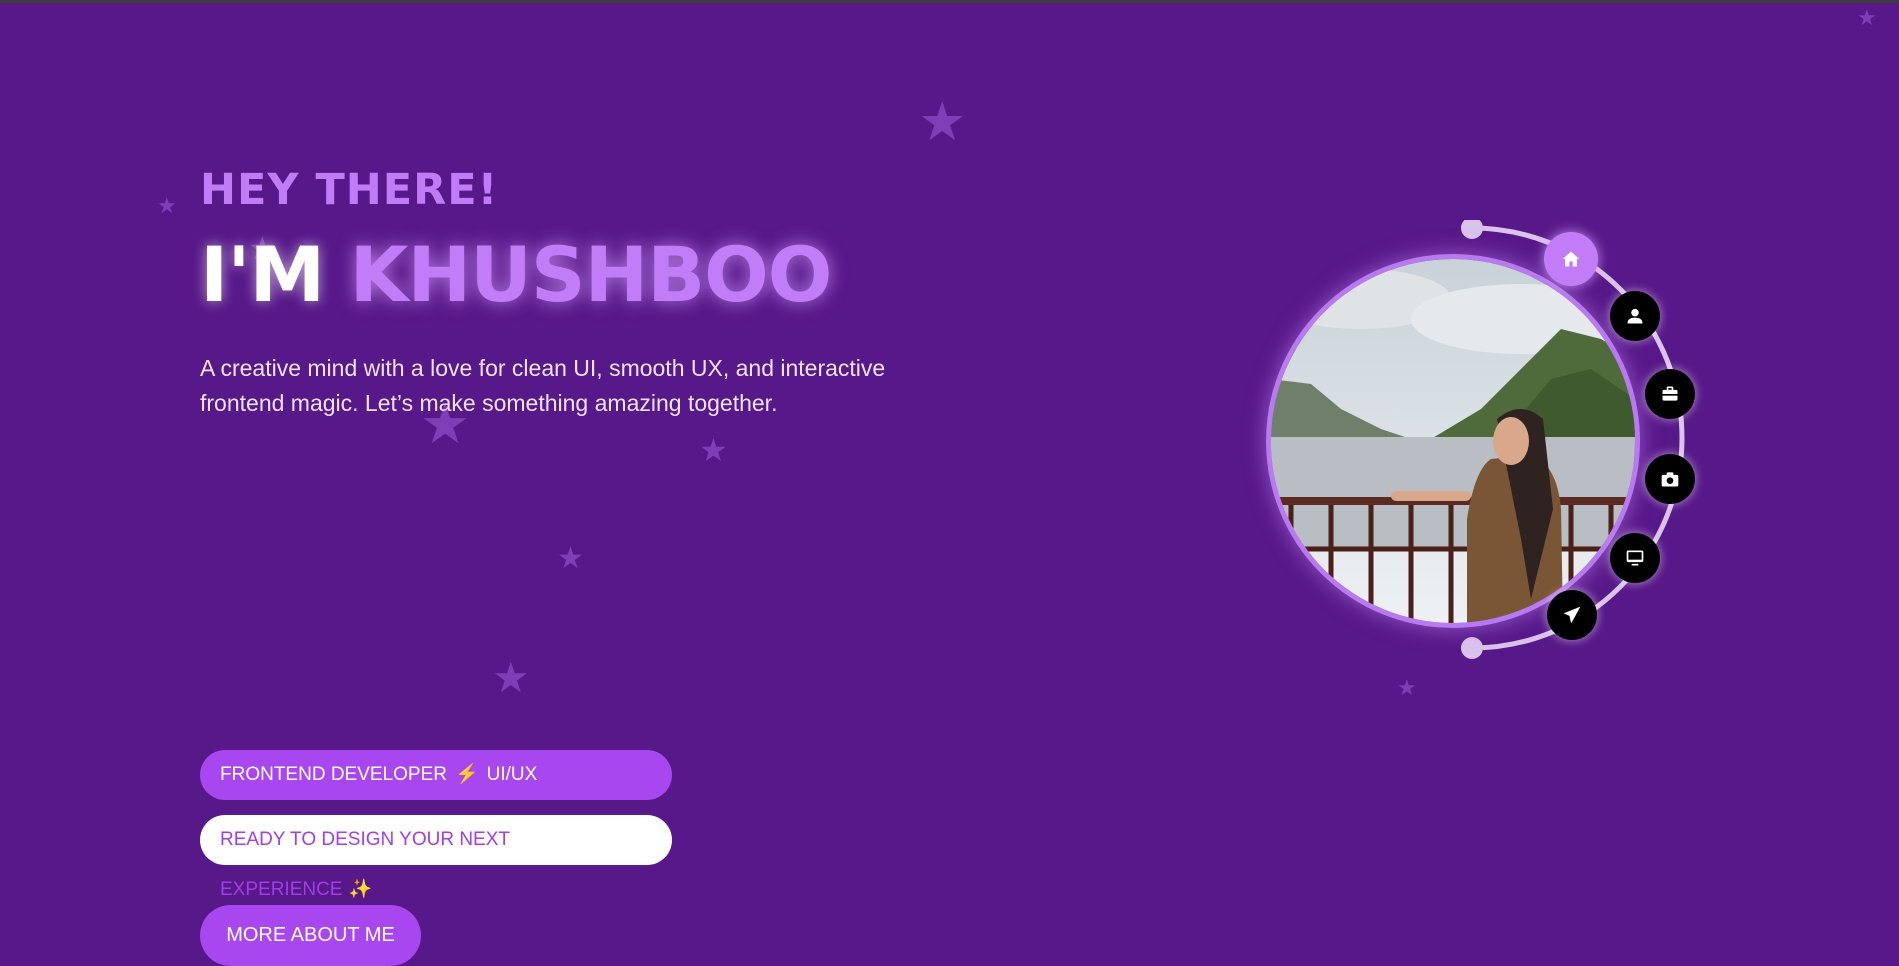  I want to click on send-icon, so click(1572, 615).